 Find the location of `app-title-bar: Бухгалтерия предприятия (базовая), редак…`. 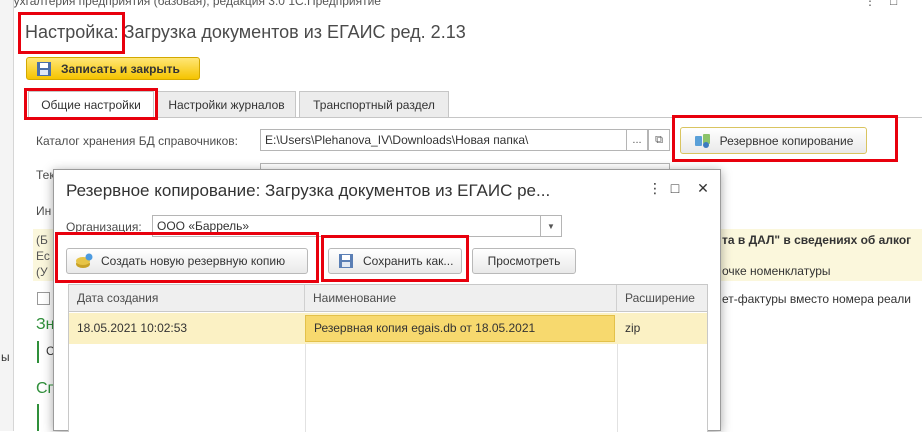

app-title-bar: Бухгалтерия предприятия (базовая), редак… is located at coordinates (461, 5).